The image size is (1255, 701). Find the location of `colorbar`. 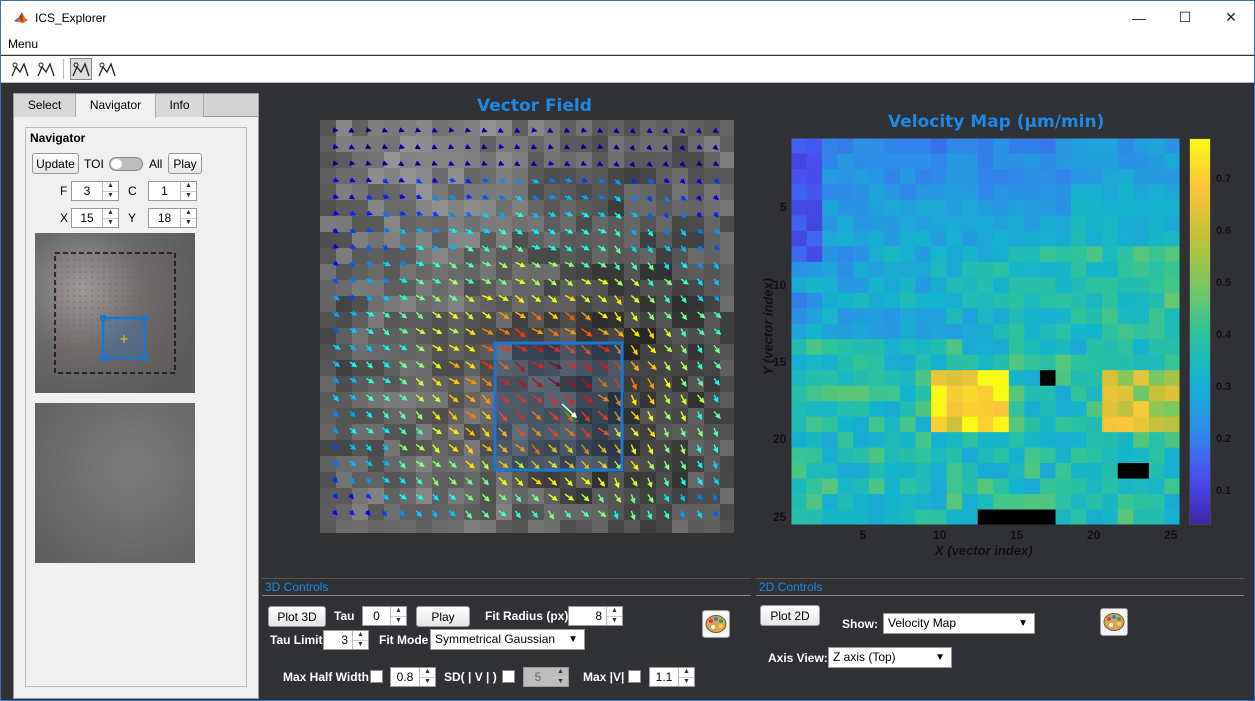

colorbar is located at coordinates (1200, 331).